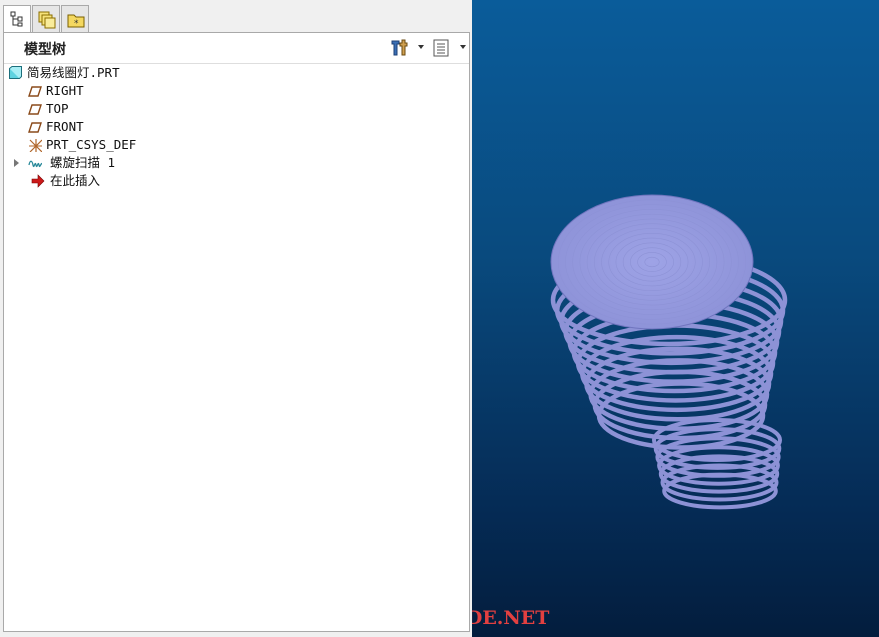 This screenshot has height=637, width=879. I want to click on model-tree-icon, so click(16, 19).